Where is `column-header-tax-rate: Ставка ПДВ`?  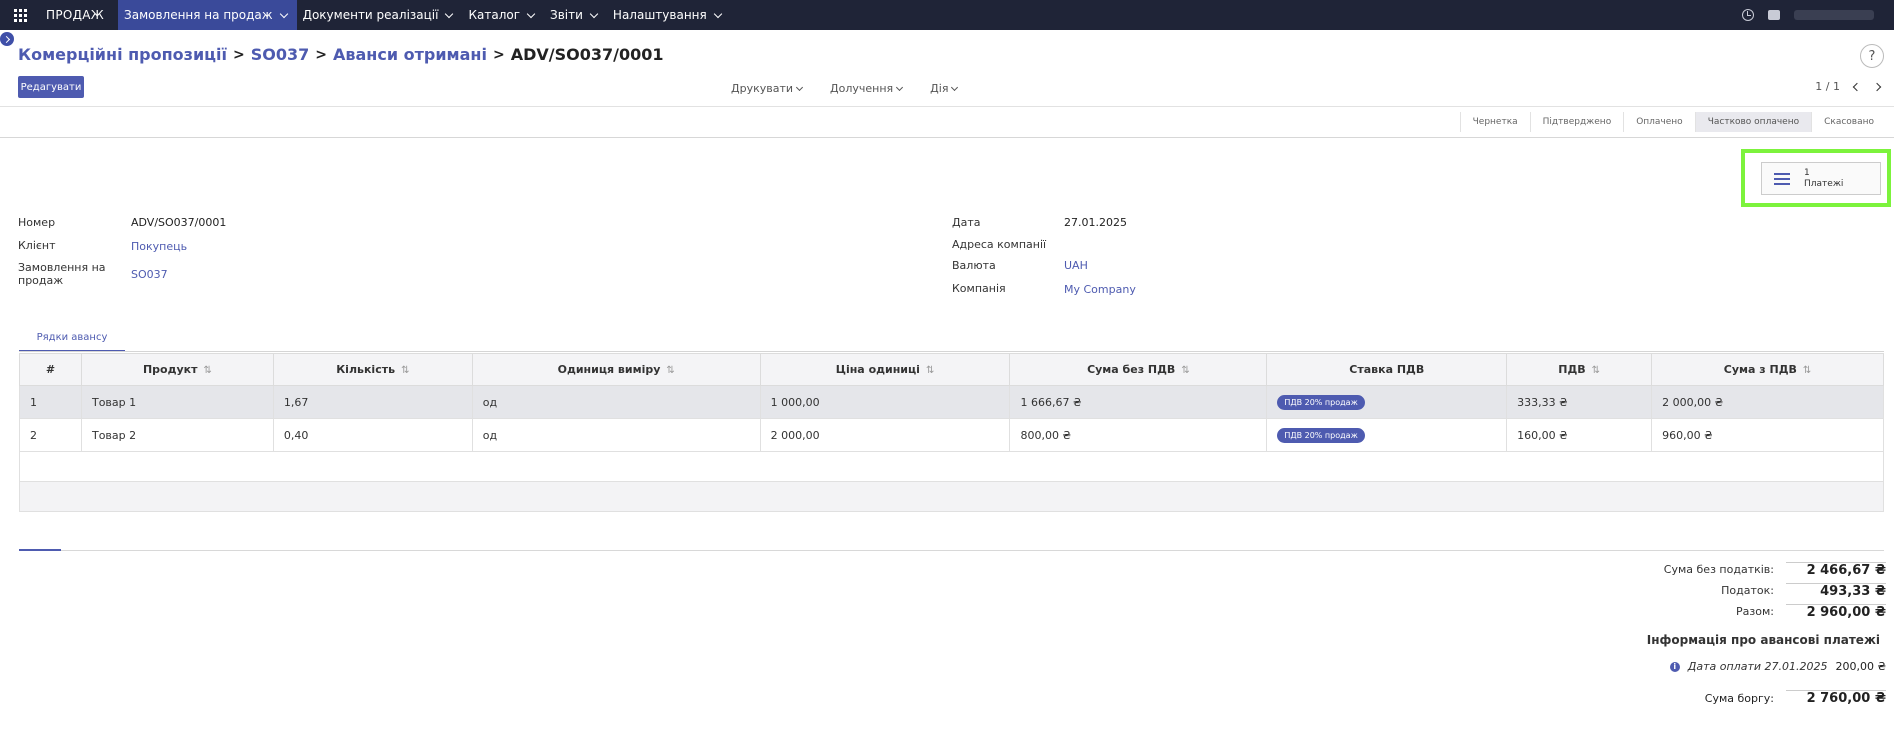
column-header-tax-rate: Ставка ПДВ is located at coordinates (1387, 369).